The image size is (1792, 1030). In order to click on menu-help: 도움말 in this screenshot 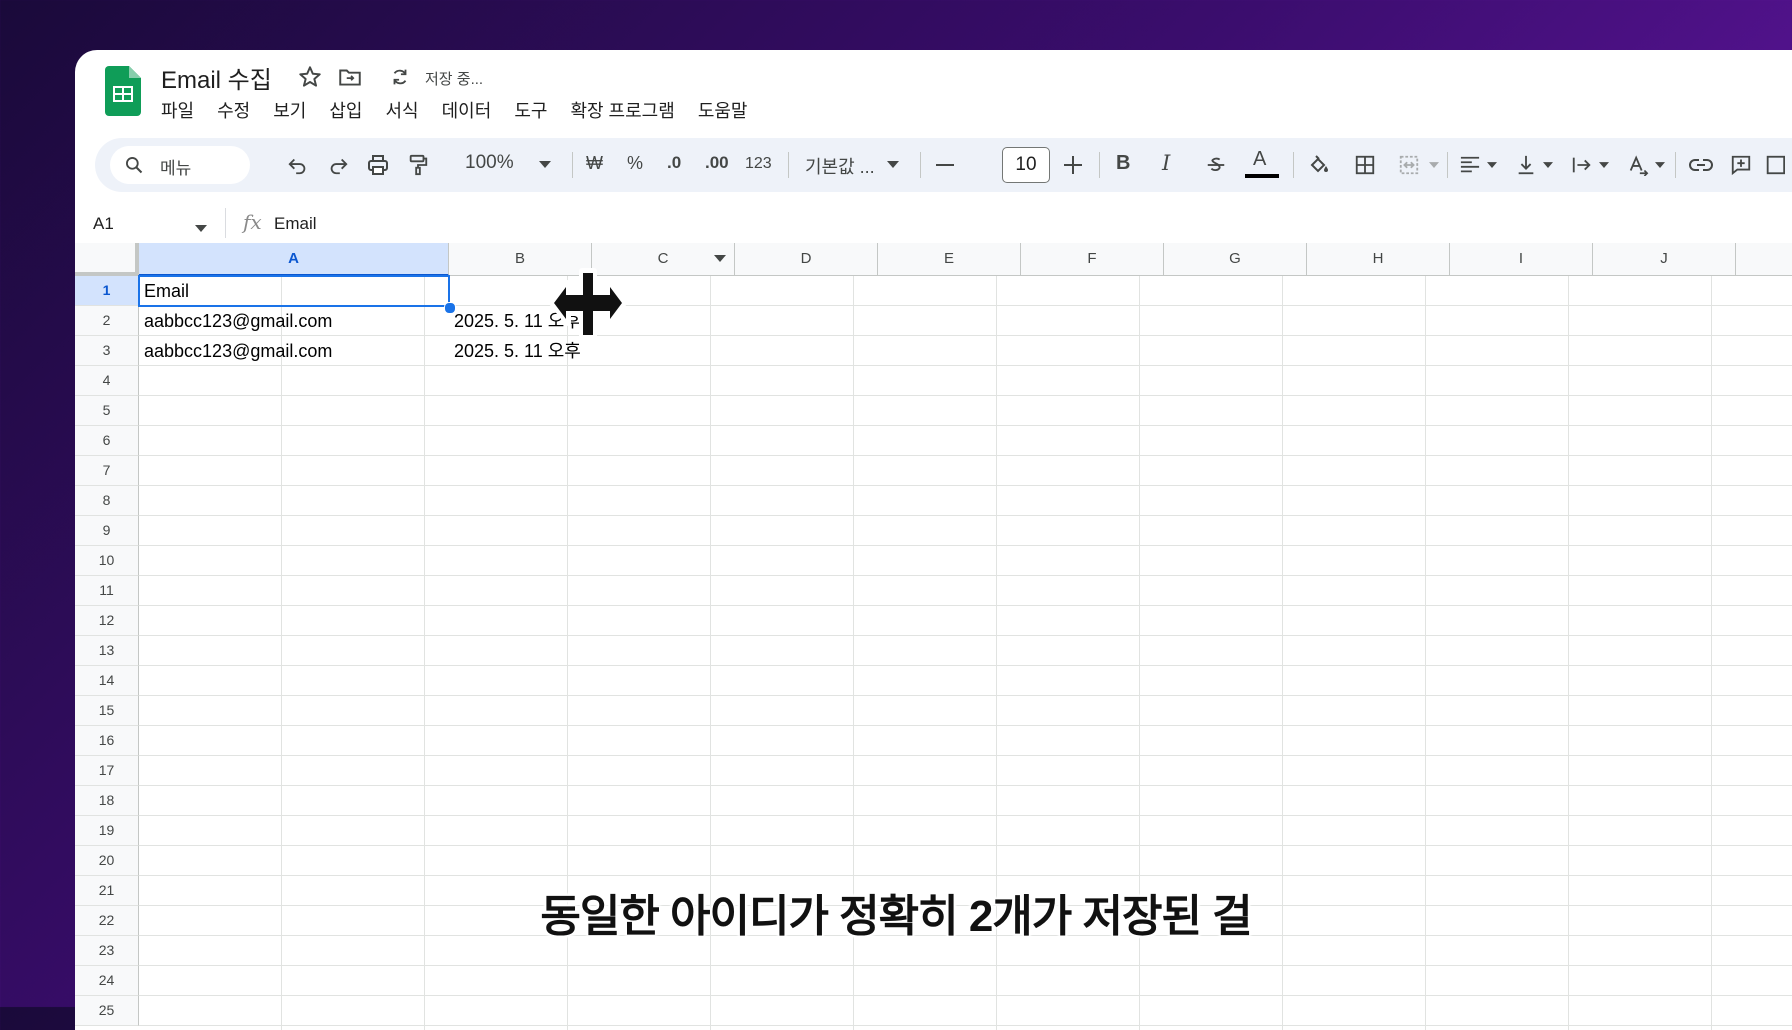, I will do `click(723, 111)`.